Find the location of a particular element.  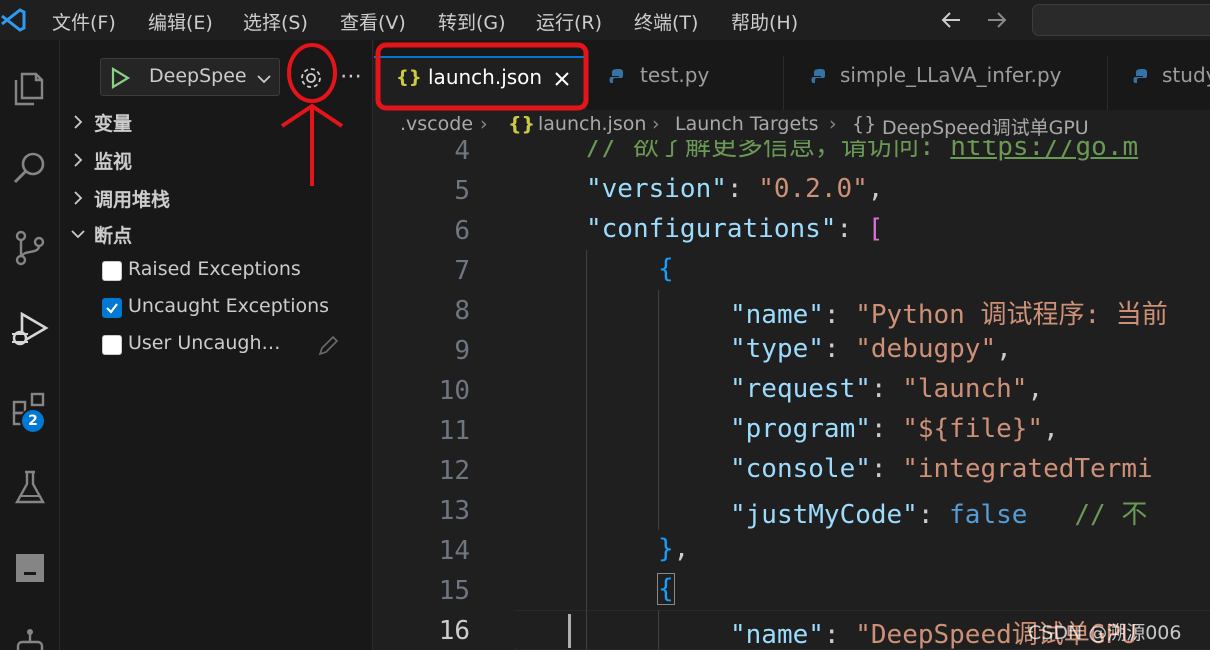

json-icon: {} is located at coordinates (409, 77).